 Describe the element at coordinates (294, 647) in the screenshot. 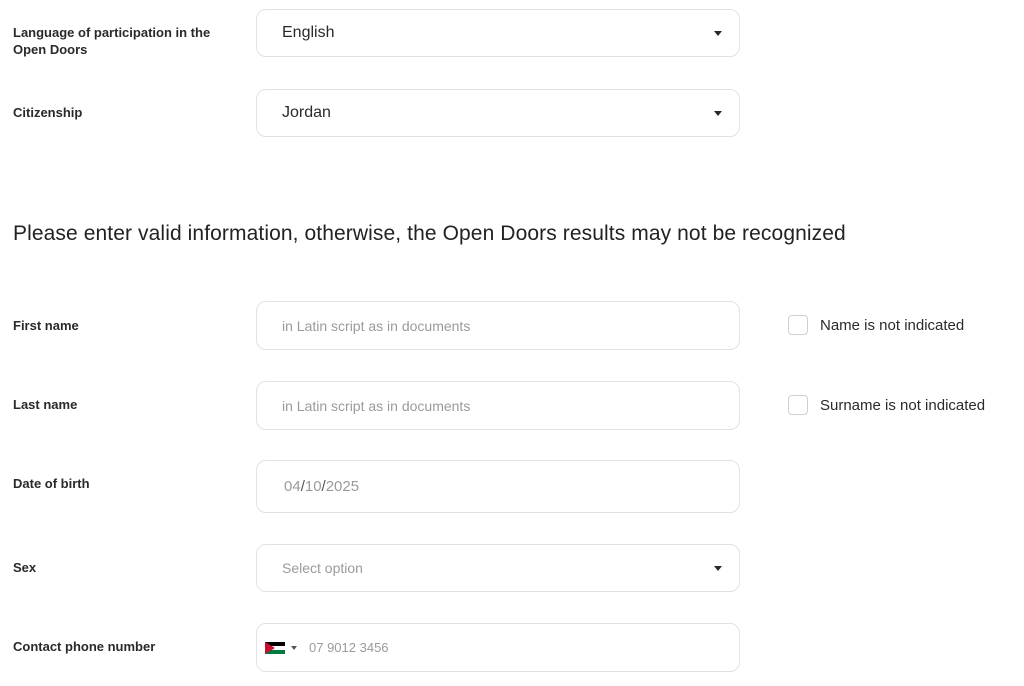

I see `country-dropdown-icon` at that location.